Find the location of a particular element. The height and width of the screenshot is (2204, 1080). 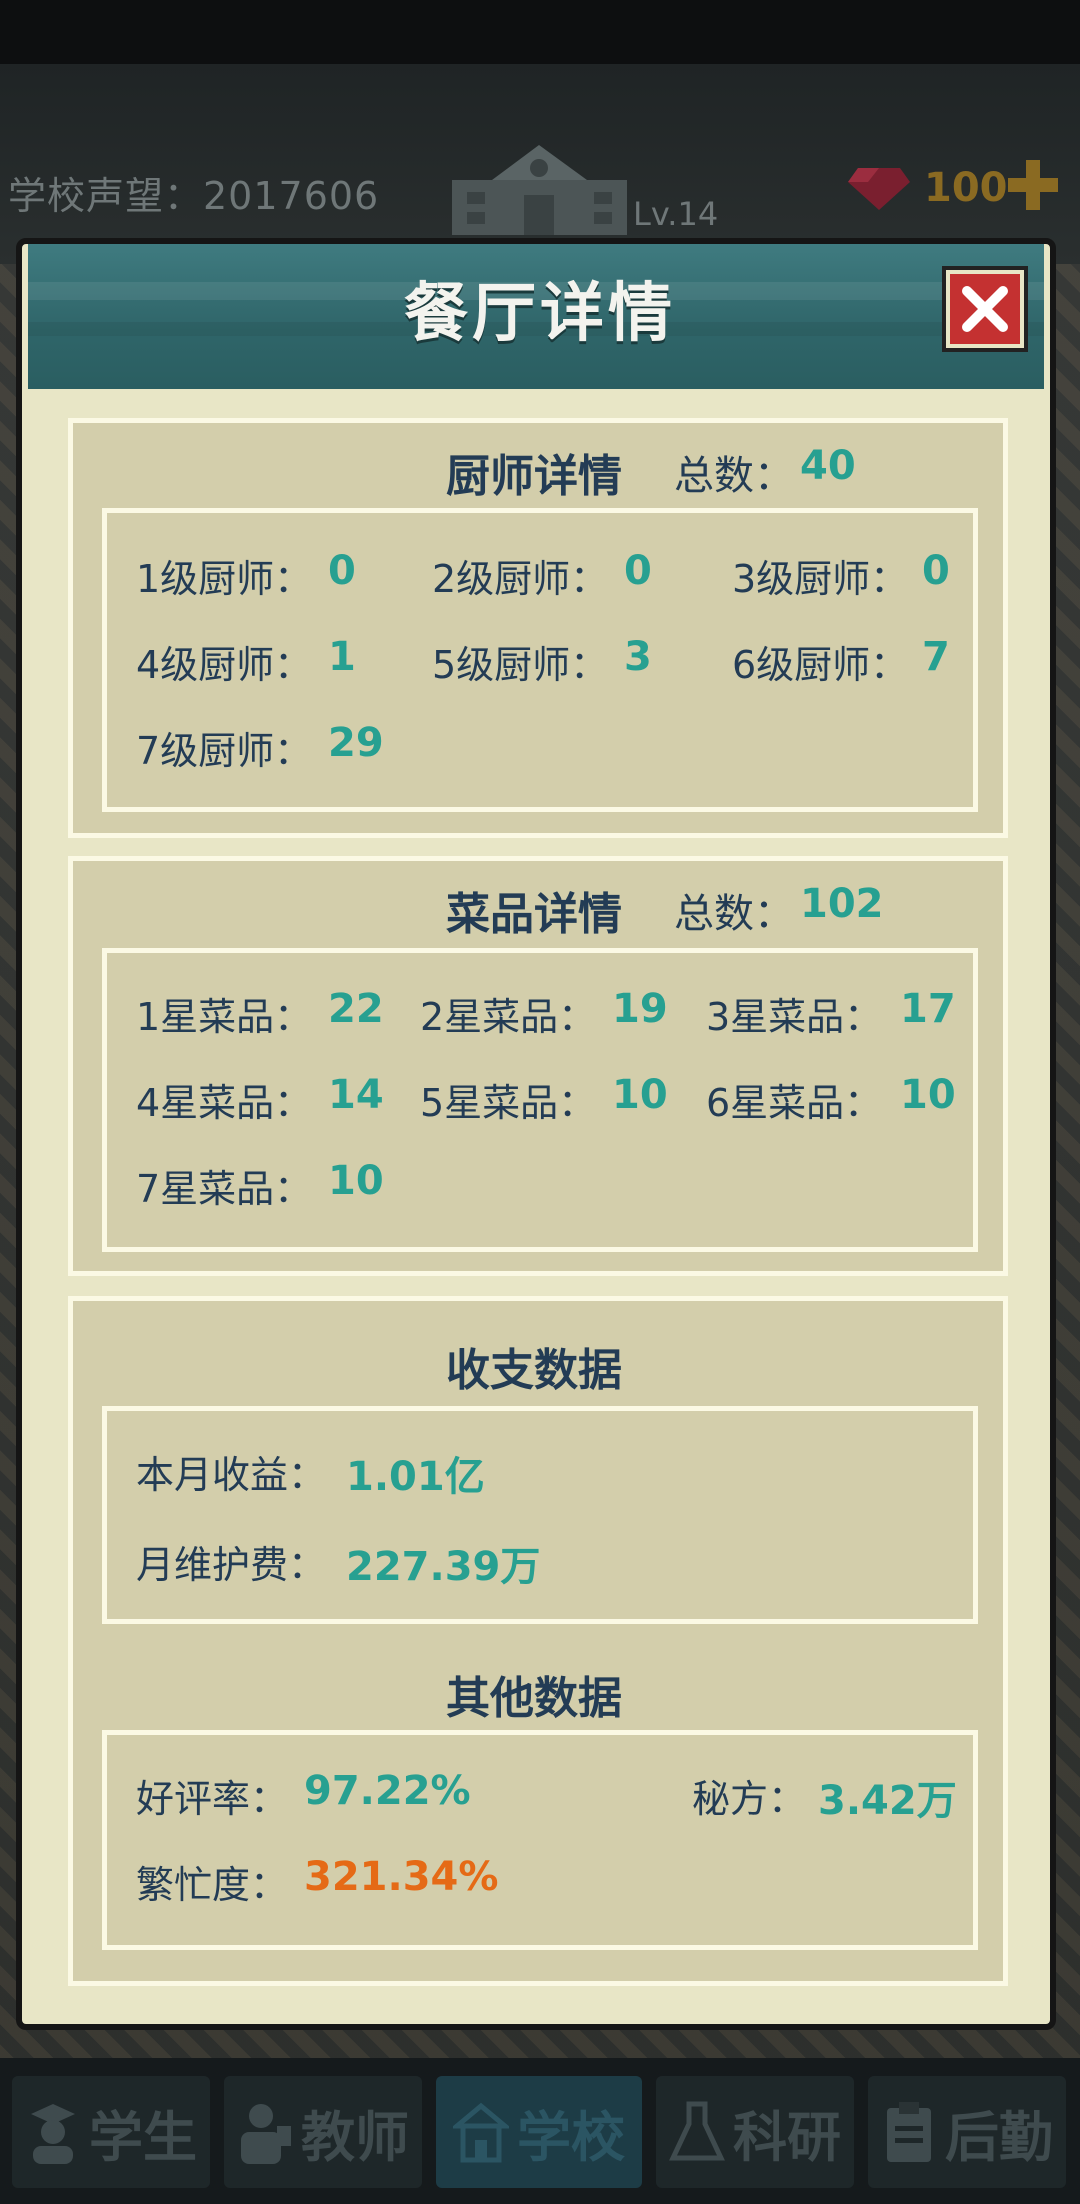

tab-research-label: 科研 is located at coordinates (787, 2137).